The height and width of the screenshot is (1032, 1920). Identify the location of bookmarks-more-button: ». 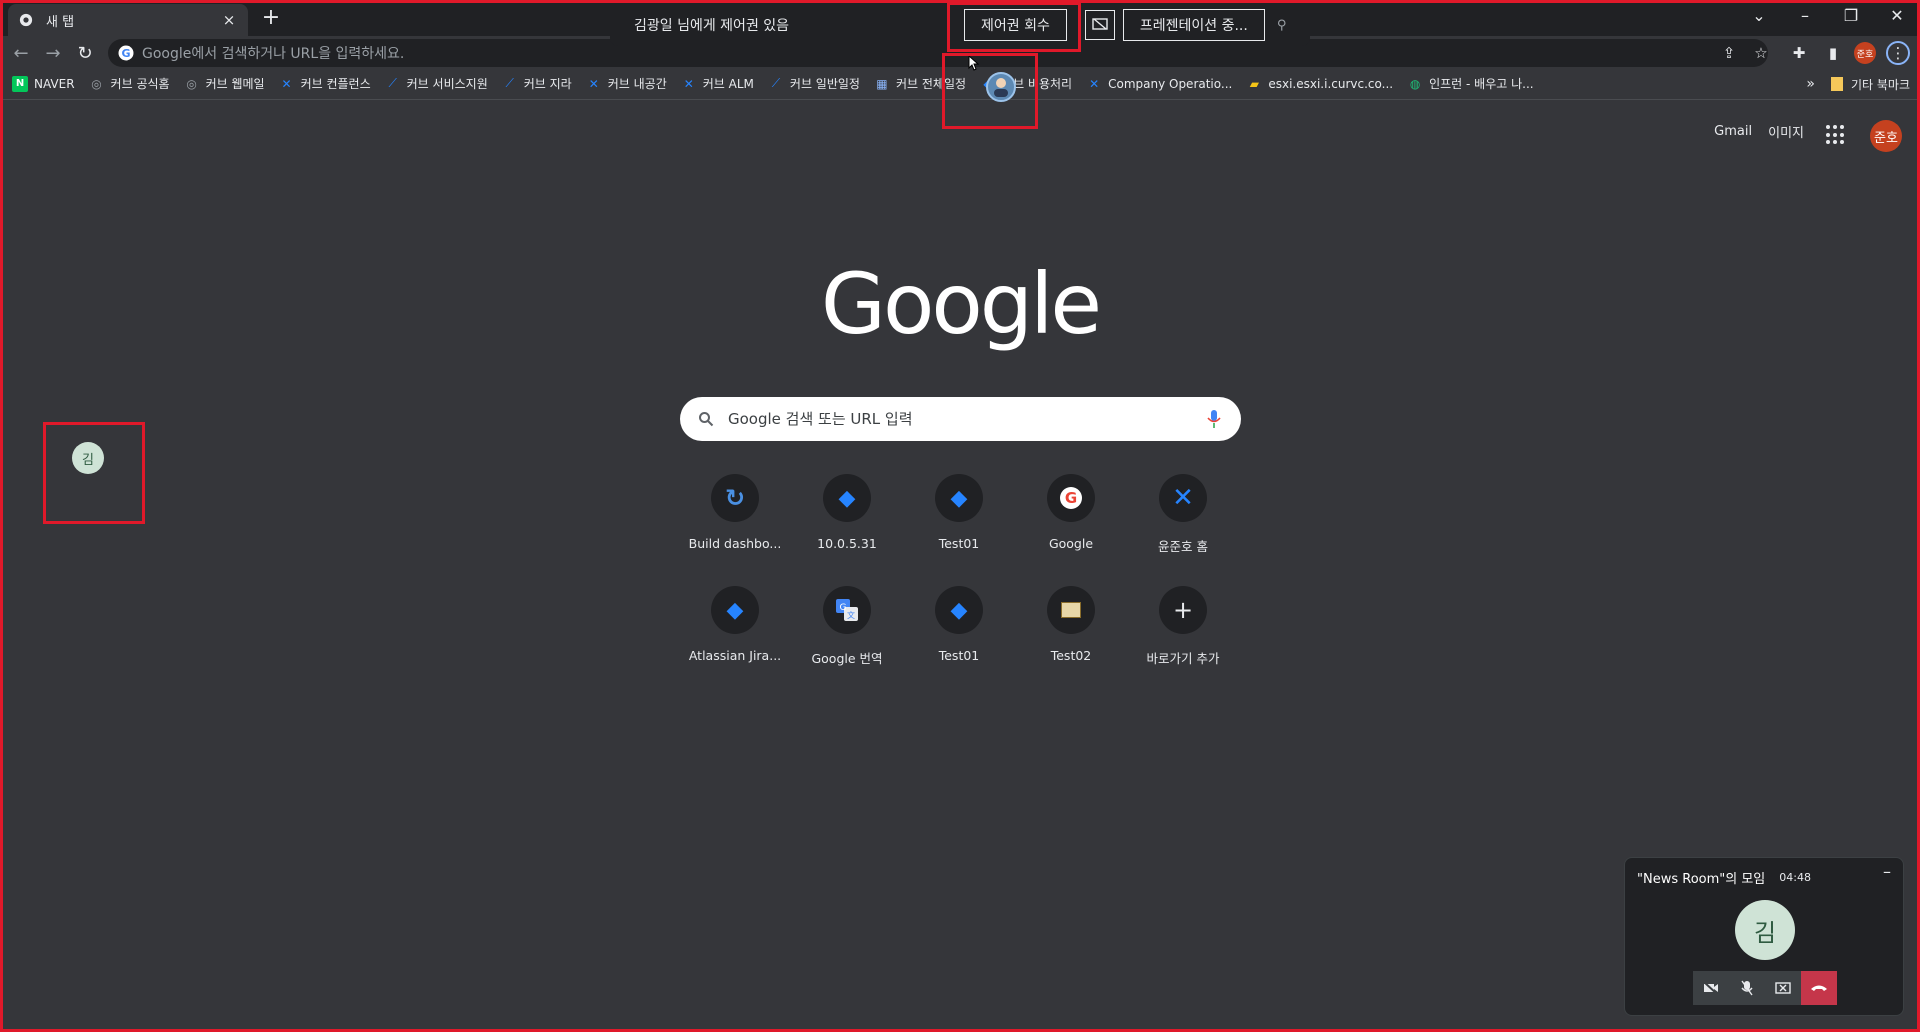
(1810, 84).